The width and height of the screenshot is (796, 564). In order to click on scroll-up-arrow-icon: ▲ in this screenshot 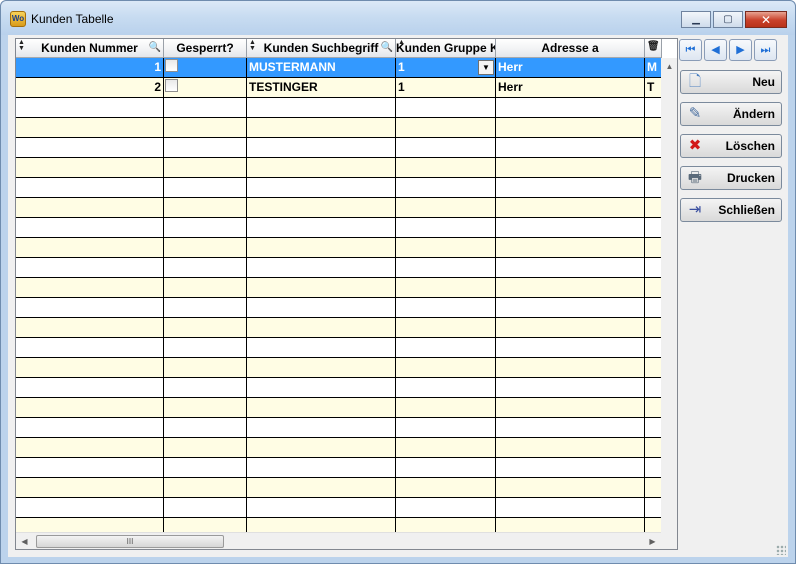, I will do `click(669, 66)`.